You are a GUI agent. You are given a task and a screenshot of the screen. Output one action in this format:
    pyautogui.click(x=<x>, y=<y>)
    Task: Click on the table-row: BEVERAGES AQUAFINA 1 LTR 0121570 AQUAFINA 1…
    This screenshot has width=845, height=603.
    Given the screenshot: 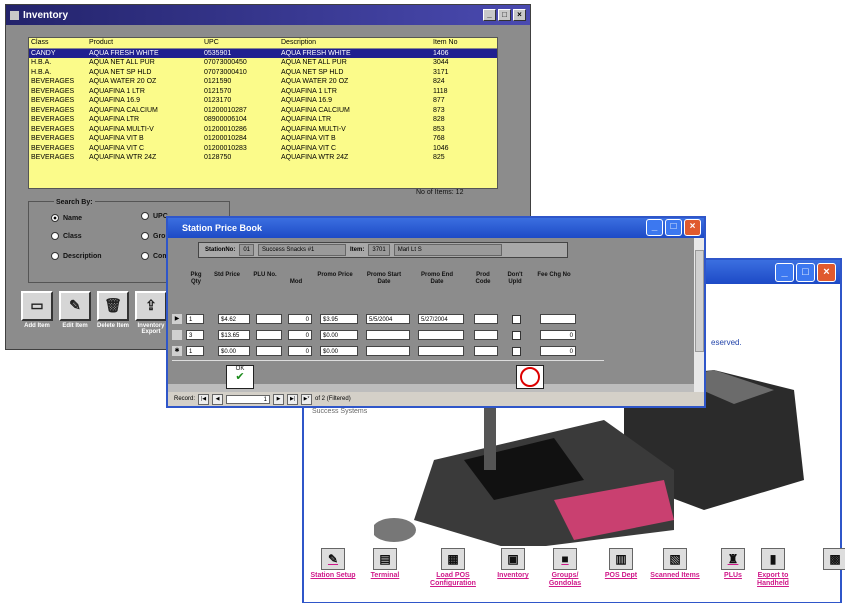 What is the action you would take?
    pyautogui.click(x=263, y=92)
    